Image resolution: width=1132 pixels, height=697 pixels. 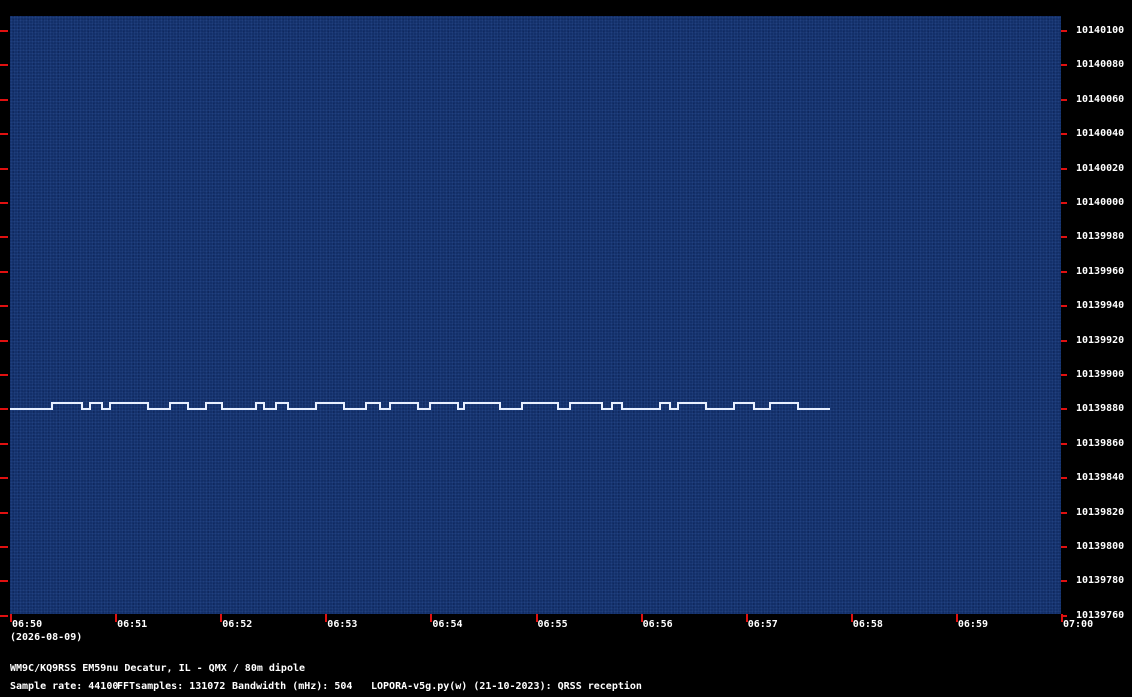 What do you see at coordinates (552, 624) in the screenshot?
I see `time-label: 06:55` at bounding box center [552, 624].